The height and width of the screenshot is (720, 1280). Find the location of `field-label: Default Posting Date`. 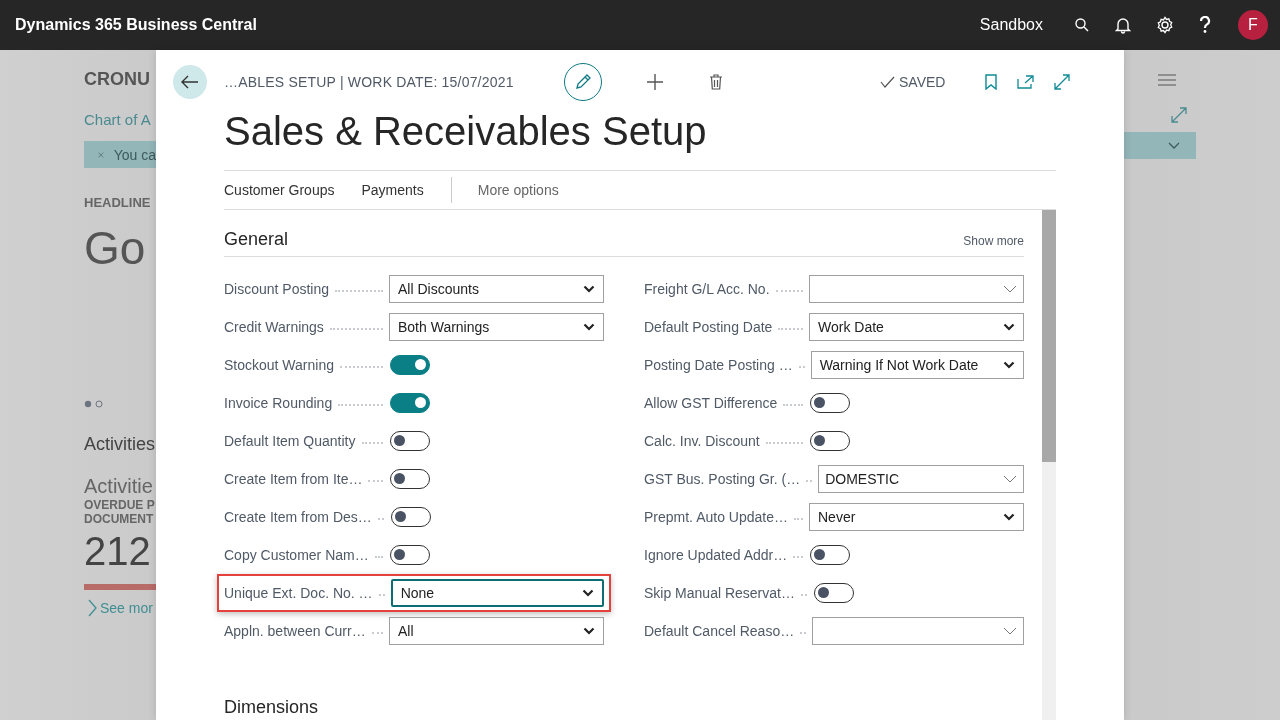

field-label: Default Posting Date is located at coordinates (708, 327).